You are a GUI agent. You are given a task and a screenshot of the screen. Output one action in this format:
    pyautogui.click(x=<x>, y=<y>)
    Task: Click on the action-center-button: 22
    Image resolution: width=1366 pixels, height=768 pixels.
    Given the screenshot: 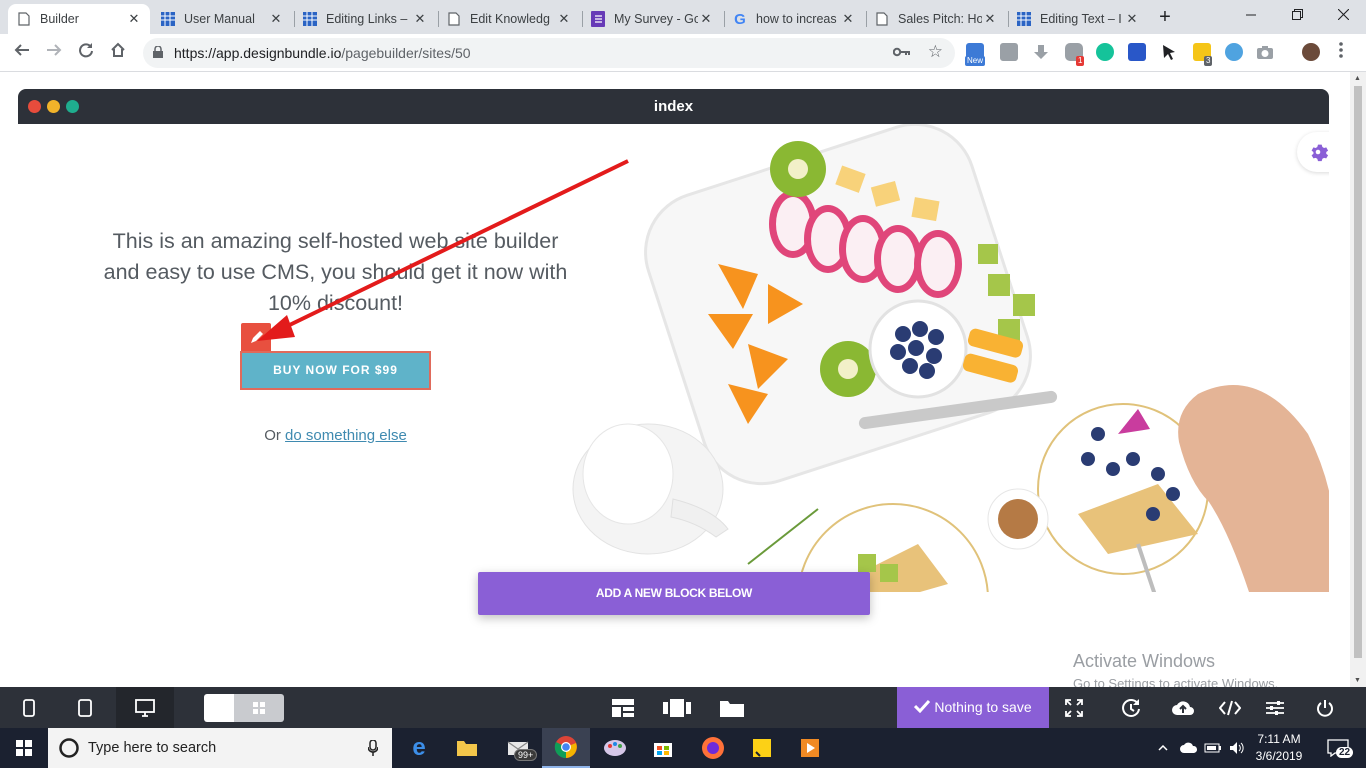 What is the action you would take?
    pyautogui.click(x=1338, y=748)
    